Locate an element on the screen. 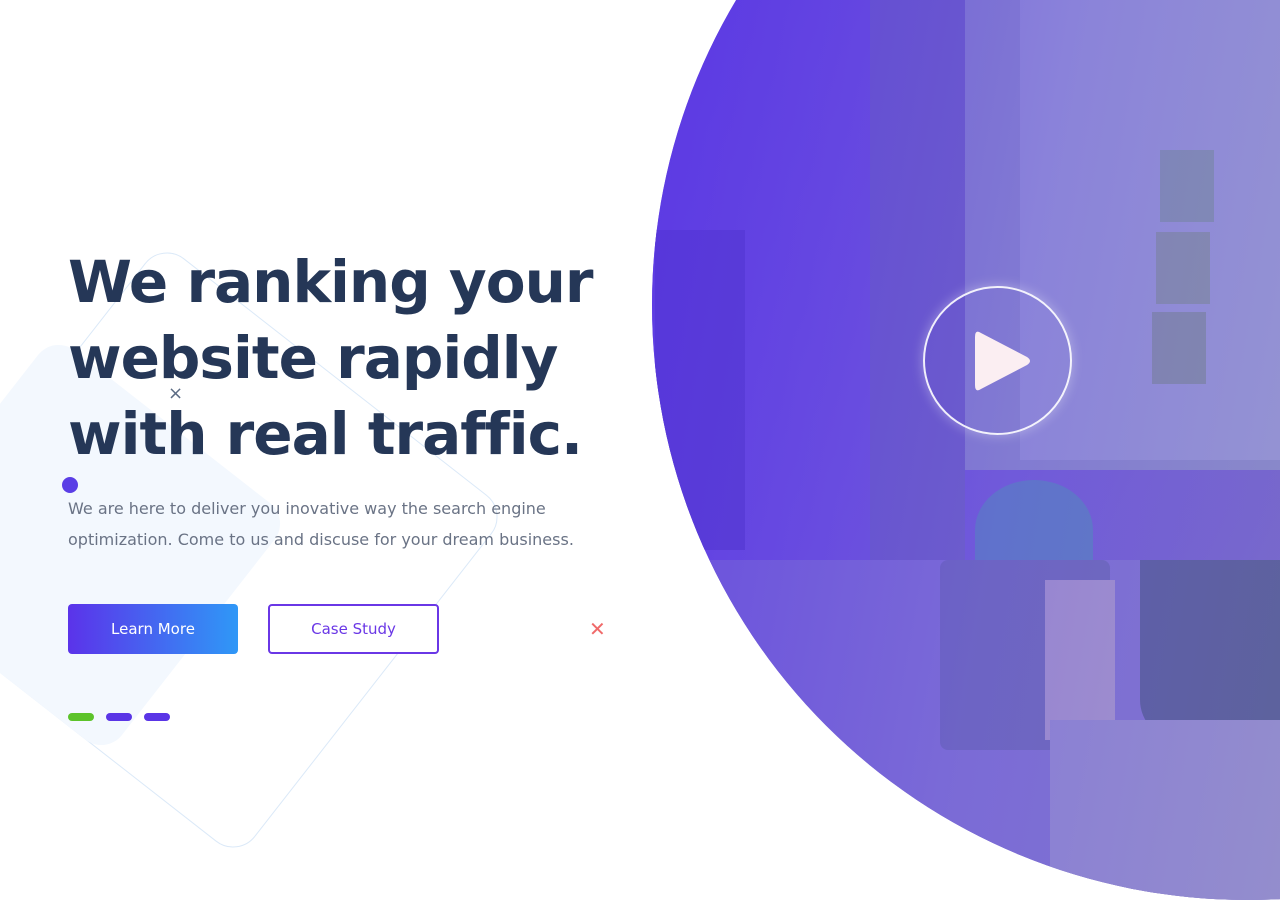 This screenshot has width=1280, height=914. decorative-close-icon: ✕ is located at coordinates (597, 629).